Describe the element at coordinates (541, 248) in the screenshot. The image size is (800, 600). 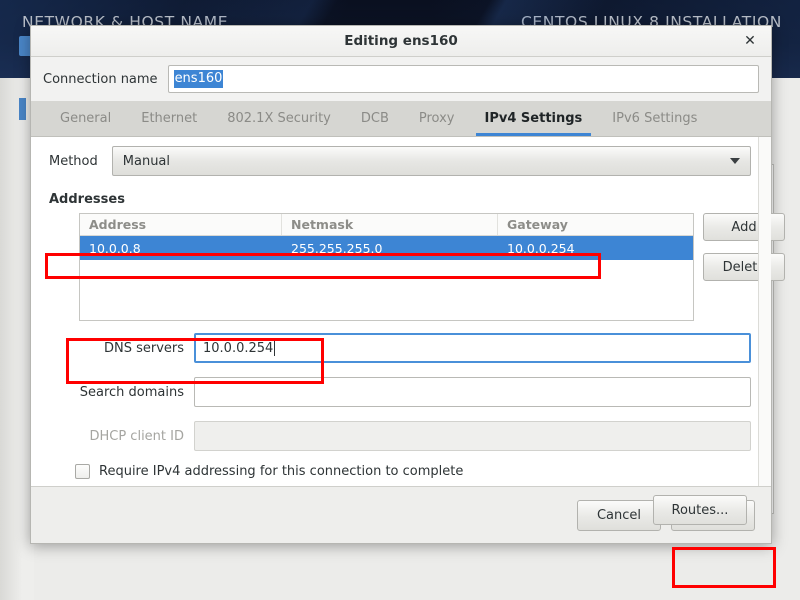
I see `cell-gateway: 10.0.0.254` at that location.